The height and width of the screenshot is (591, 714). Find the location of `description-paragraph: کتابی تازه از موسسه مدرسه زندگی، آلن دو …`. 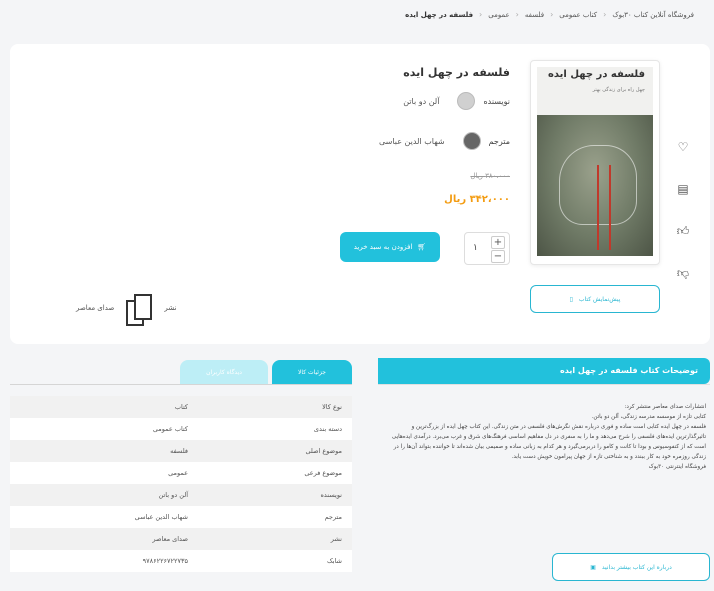

description-paragraph: کتابی تازه از موسسه مدرسه زندگی، آلن دو … is located at coordinates (648, 417).